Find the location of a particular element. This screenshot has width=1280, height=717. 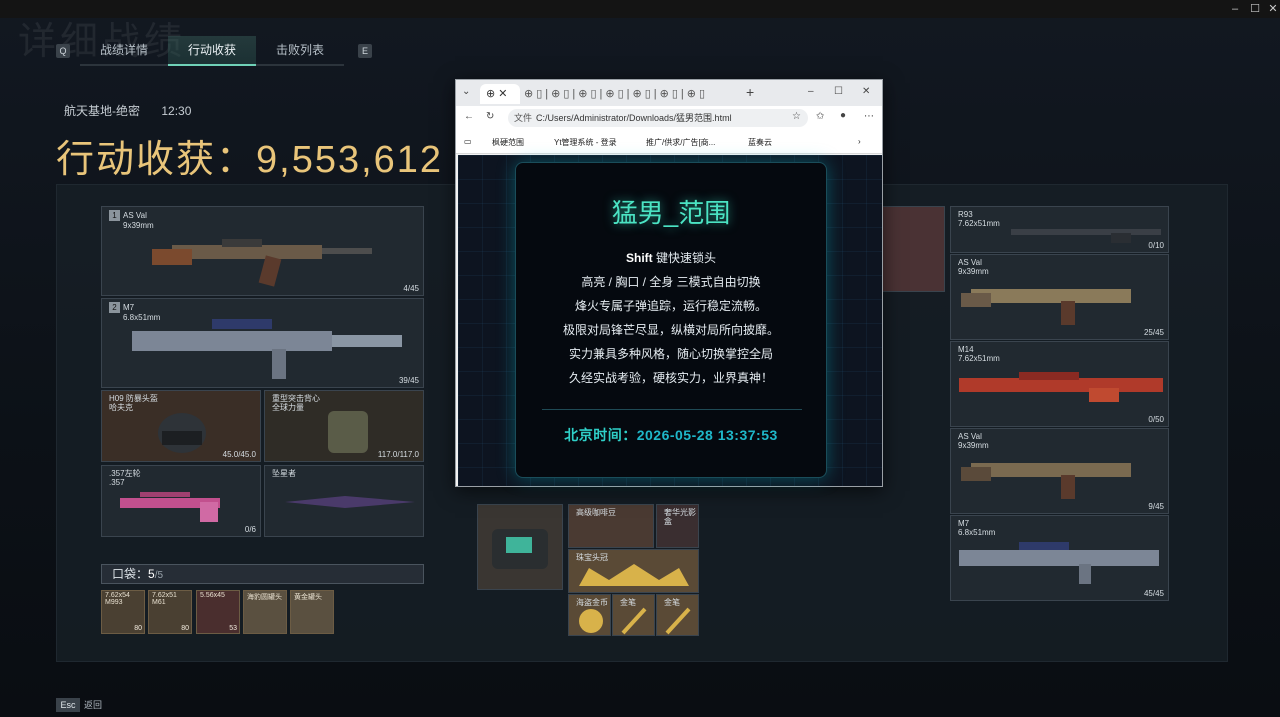

bookmark-item: 蓝奏云 is located at coordinates (760, 142).